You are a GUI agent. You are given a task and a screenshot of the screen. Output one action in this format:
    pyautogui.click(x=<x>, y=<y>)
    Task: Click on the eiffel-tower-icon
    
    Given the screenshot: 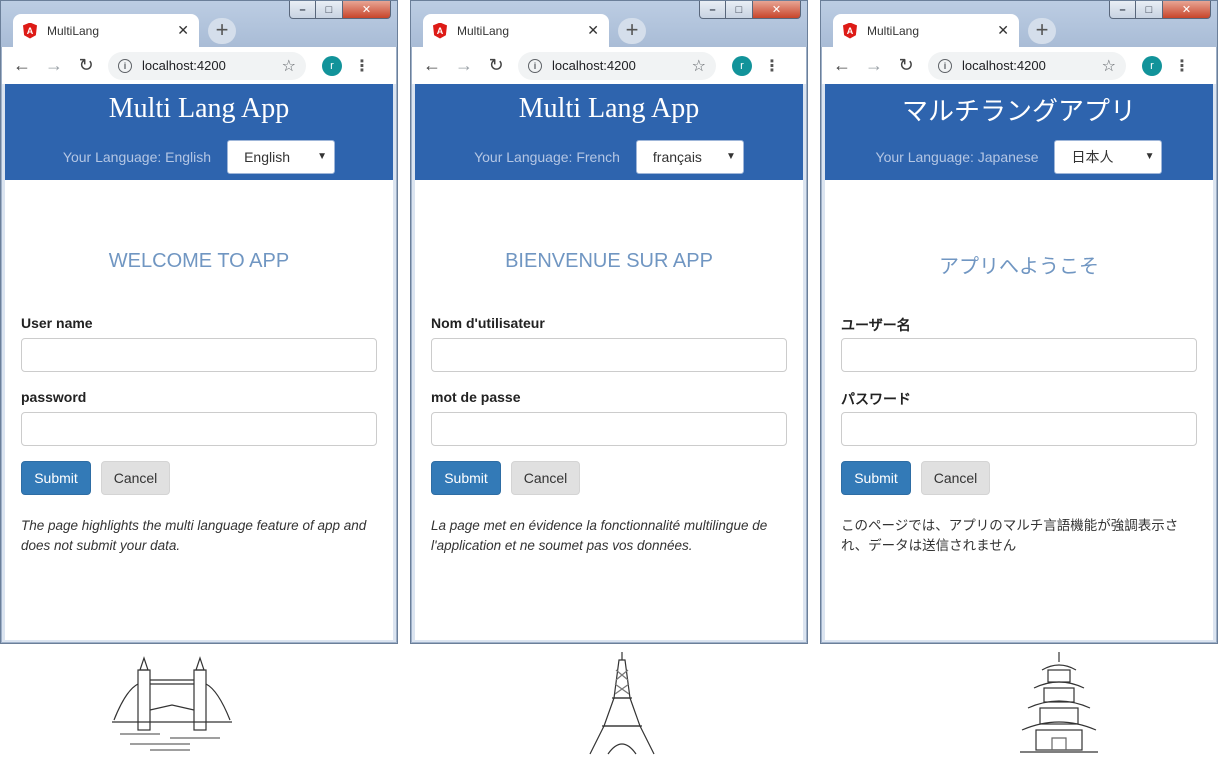 What is the action you would take?
    pyautogui.click(x=622, y=703)
    